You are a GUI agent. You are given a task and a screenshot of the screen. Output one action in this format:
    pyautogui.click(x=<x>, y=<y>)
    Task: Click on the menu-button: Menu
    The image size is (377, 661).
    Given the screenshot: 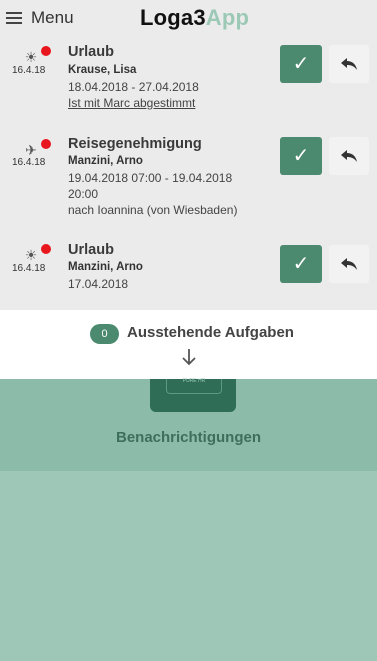 What is the action you would take?
    pyautogui.click(x=40, y=18)
    